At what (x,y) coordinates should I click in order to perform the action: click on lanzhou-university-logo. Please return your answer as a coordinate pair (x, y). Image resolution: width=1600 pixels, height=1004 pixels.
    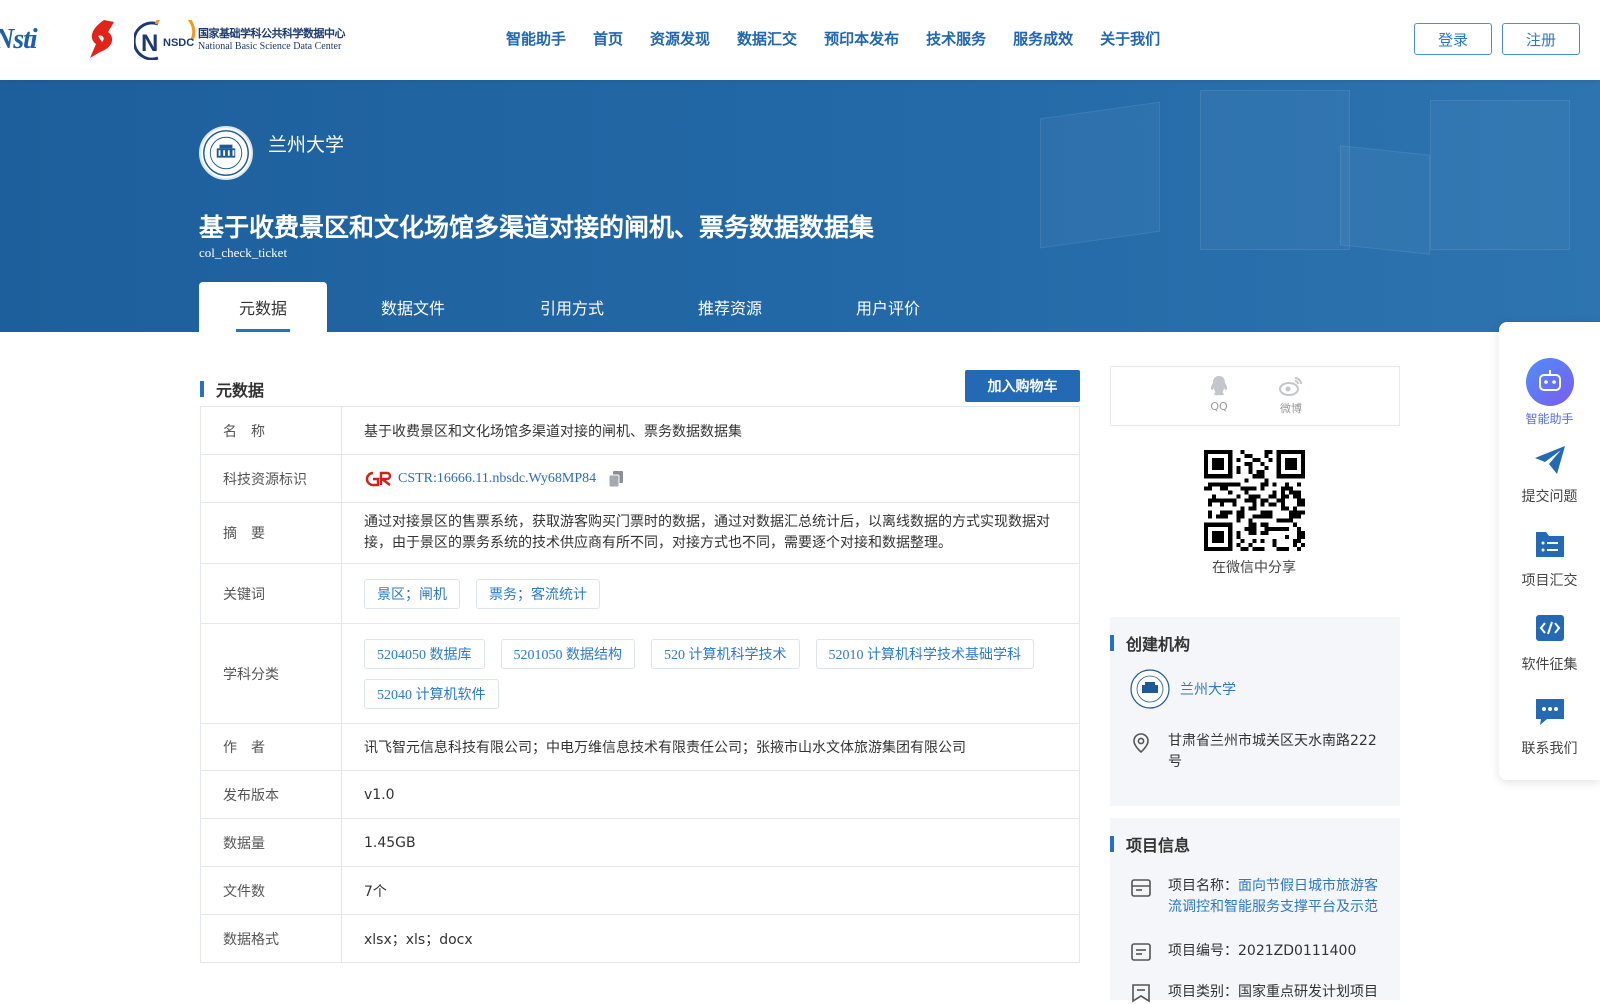
    Looking at the image, I should click on (226, 153).